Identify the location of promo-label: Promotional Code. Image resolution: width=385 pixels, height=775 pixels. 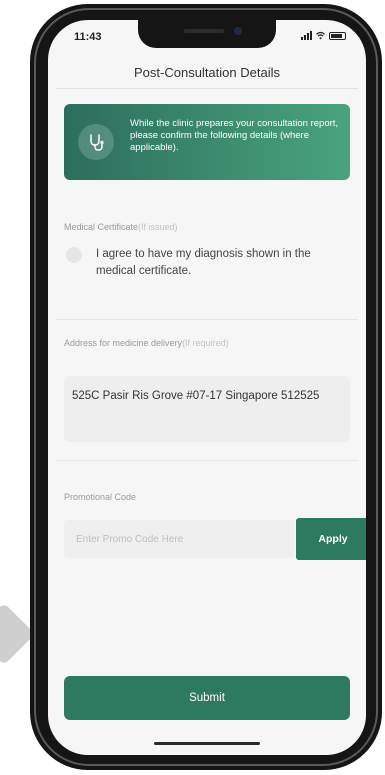
(100, 497).